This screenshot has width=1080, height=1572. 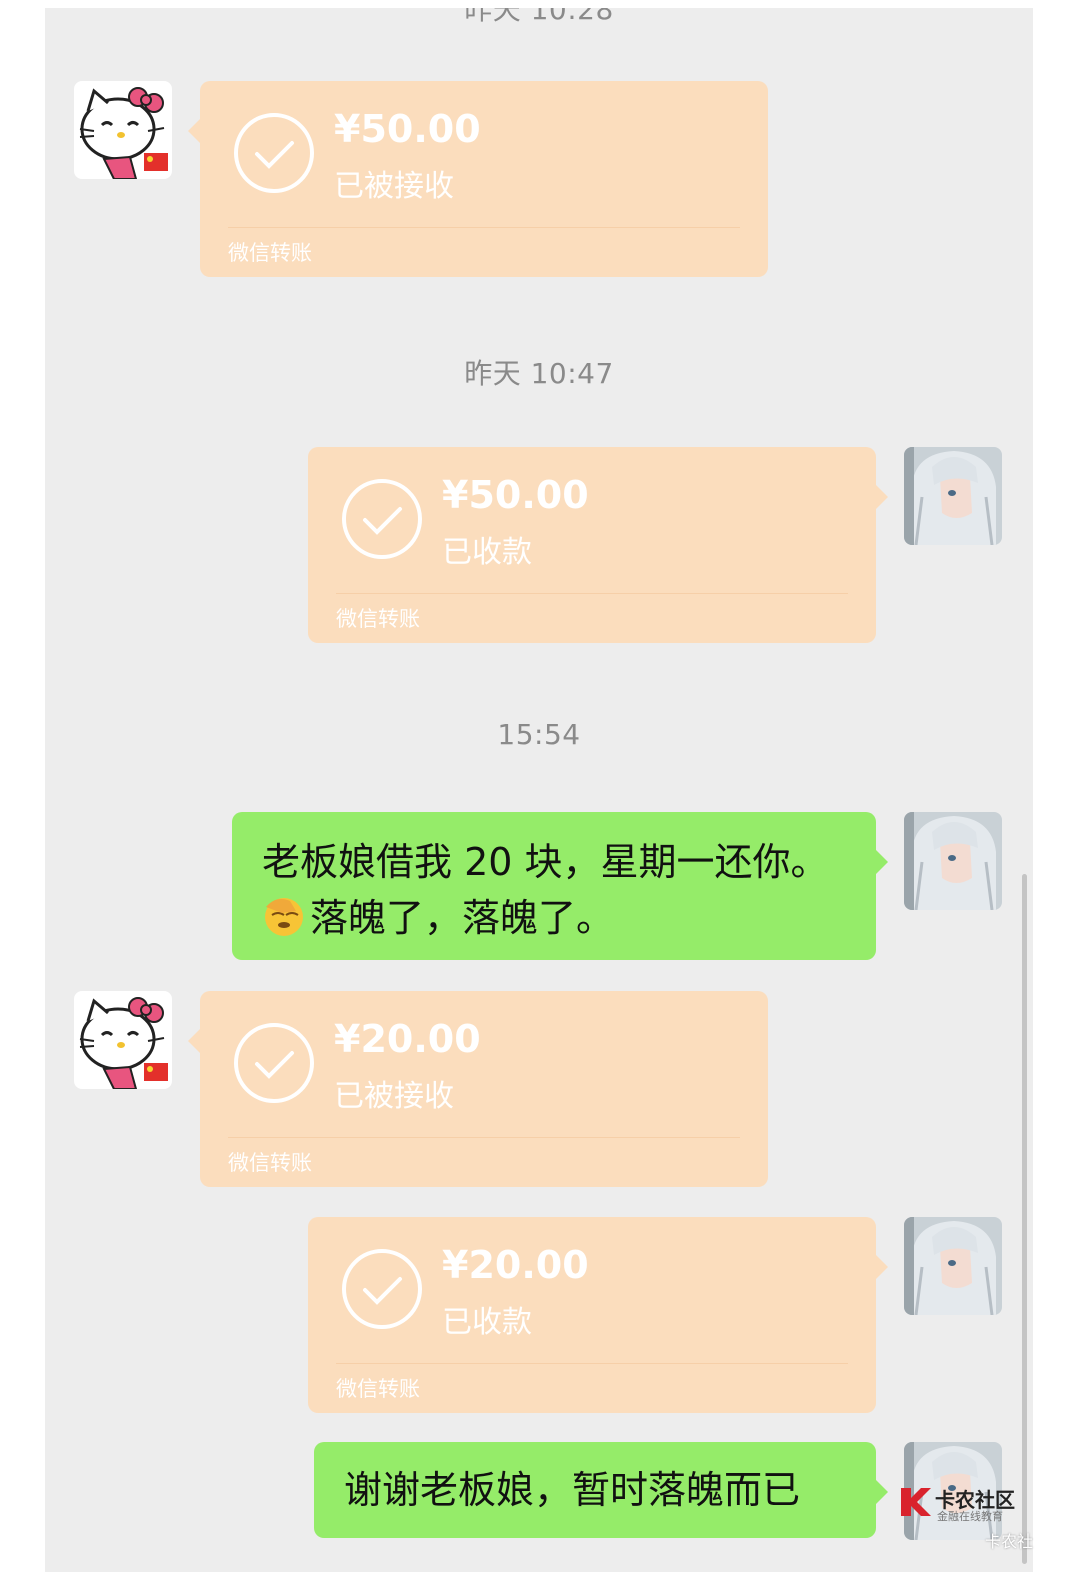 What do you see at coordinates (1009, 1541) in the screenshot?
I see `watermark-bottom: 卡农社` at bounding box center [1009, 1541].